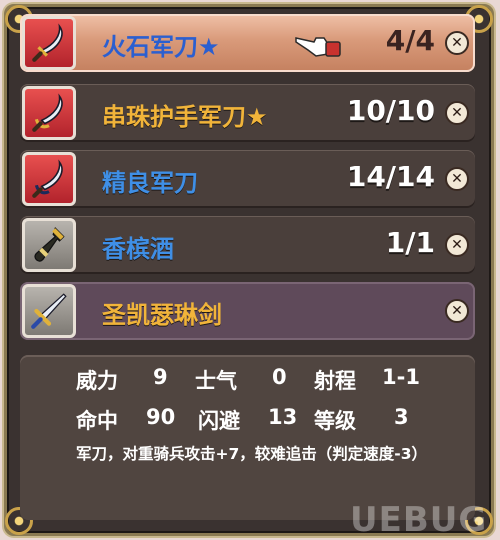 This screenshot has width=500, height=540. What do you see at coordinates (419, 520) in the screenshot?
I see `watermark: UEBUG` at bounding box center [419, 520].